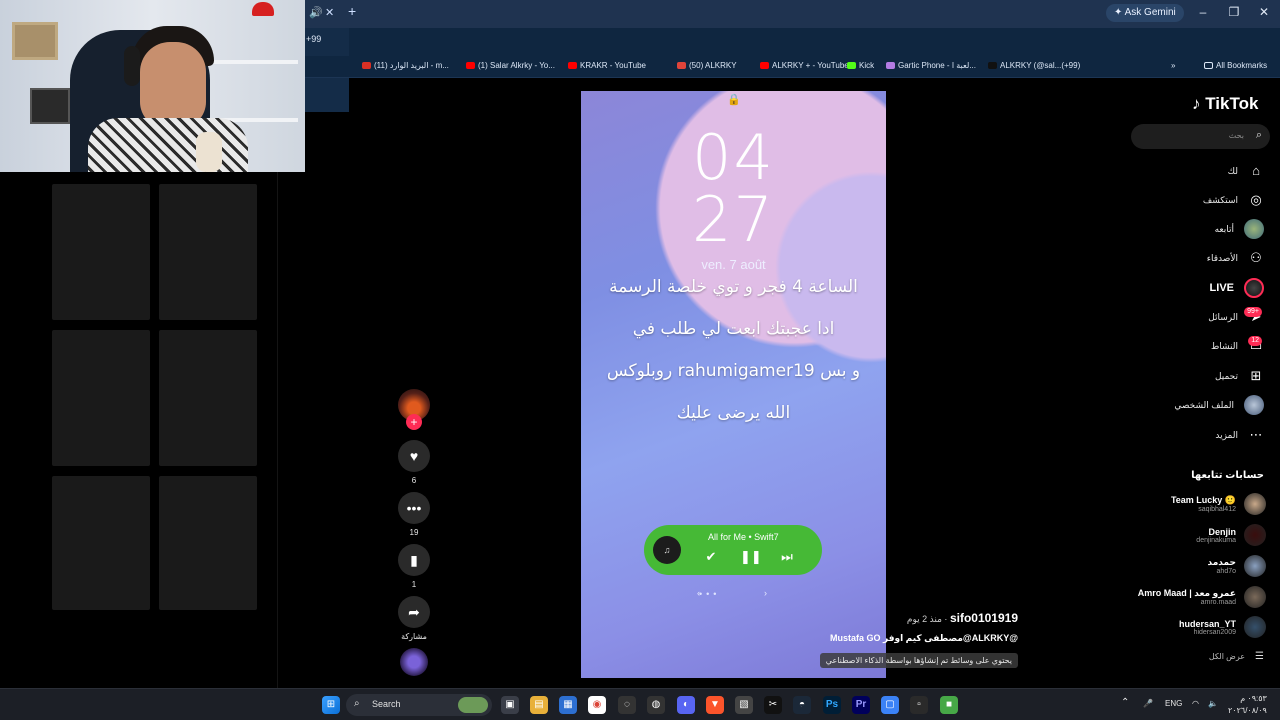 The width and height of the screenshot is (1280, 720). I want to click on sound-disc, so click(414, 662).